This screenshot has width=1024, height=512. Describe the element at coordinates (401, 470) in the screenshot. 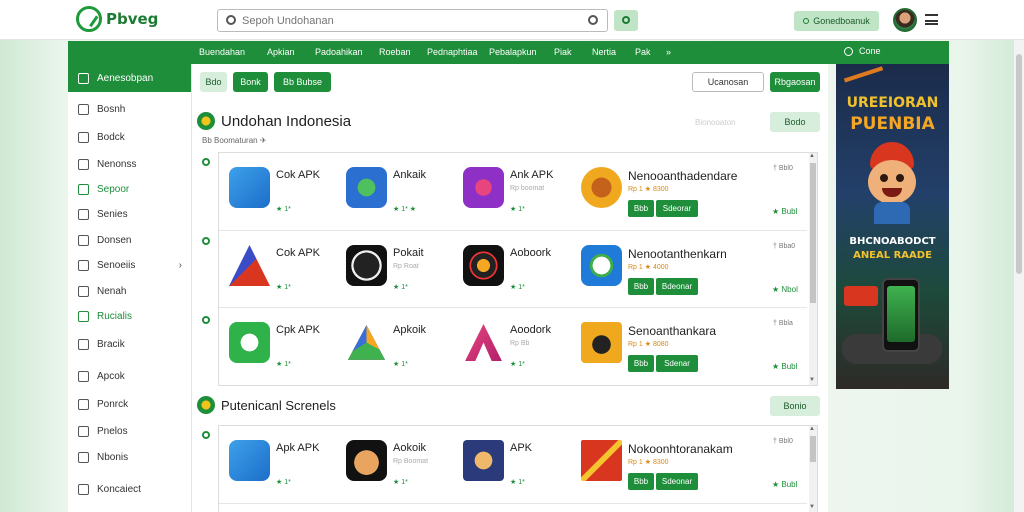

I see `app-card: Aokoik Rp Boomat ★ 1*` at that location.